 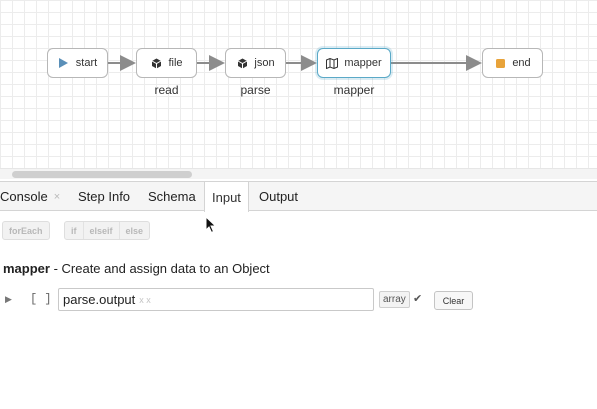 I want to click on tab-label: Schema, so click(x=172, y=196).